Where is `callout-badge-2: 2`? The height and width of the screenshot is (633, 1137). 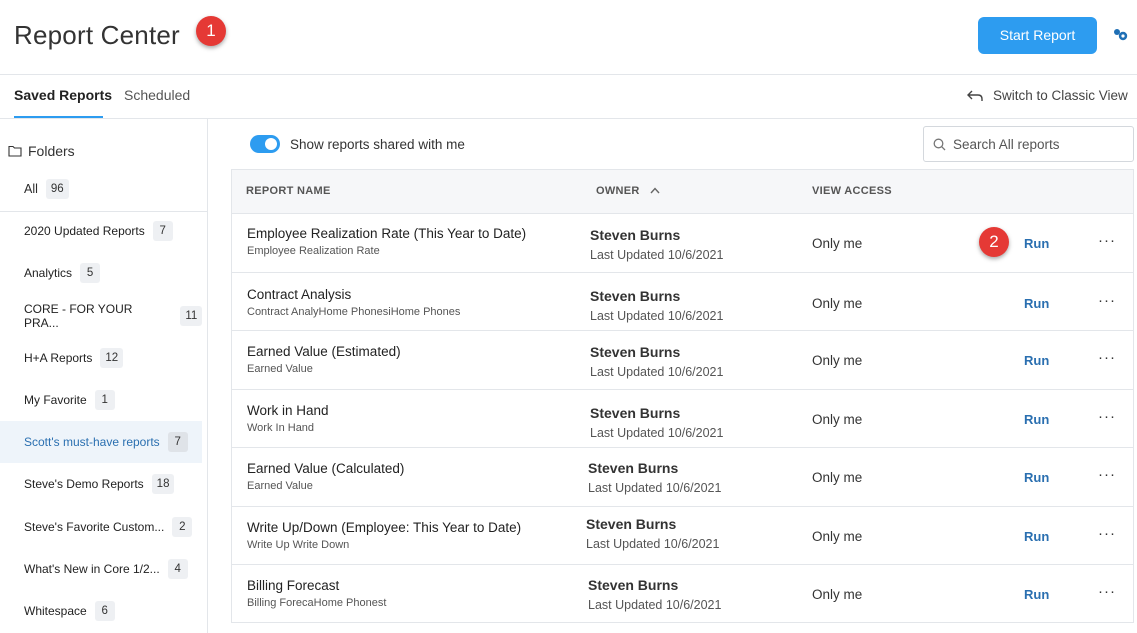 callout-badge-2: 2 is located at coordinates (994, 242).